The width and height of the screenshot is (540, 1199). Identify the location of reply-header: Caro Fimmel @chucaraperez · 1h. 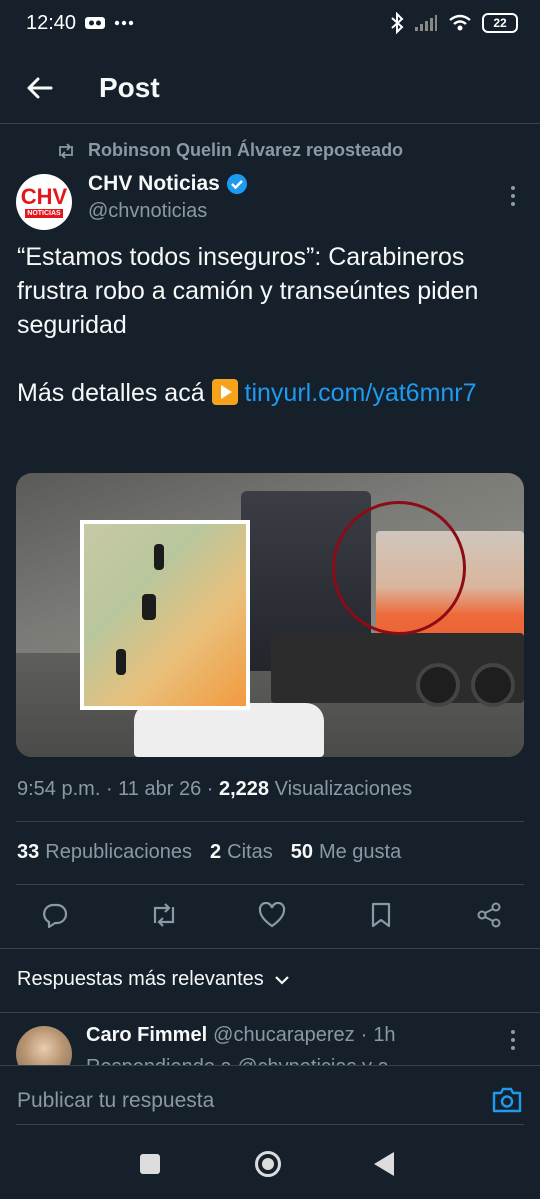
(241, 1035).